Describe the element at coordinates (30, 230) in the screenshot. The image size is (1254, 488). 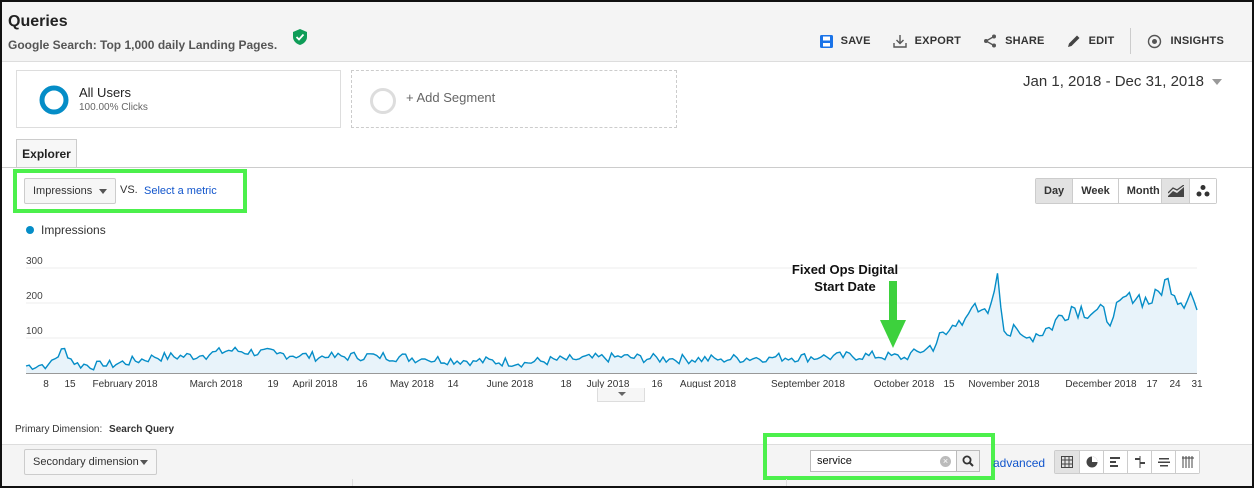
I see `legend-dot-icon` at that location.